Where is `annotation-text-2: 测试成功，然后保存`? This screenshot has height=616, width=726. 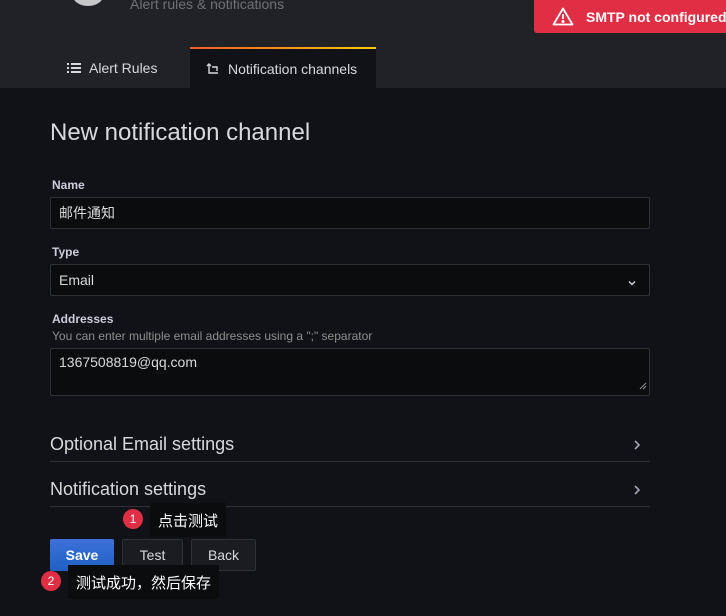 annotation-text-2: 测试成功，然后保存 is located at coordinates (144, 582).